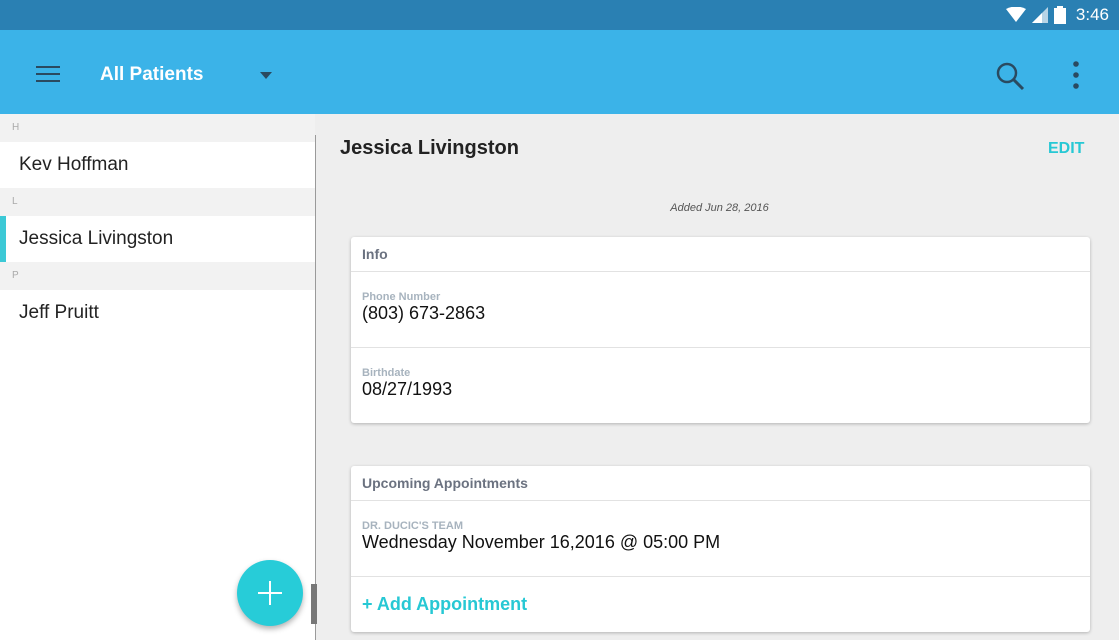 The height and width of the screenshot is (640, 1119). Describe the element at coordinates (314, 604) in the screenshot. I see `scrollbar-thumb` at that location.